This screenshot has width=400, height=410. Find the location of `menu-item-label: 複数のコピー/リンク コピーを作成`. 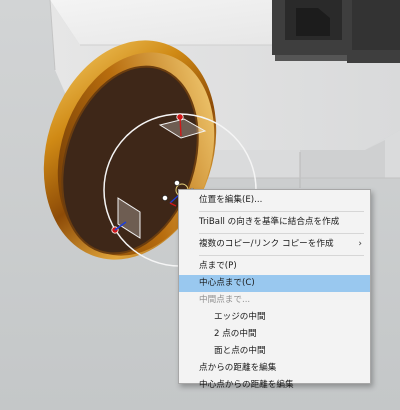

menu-item-label: 複数のコピー/リンク コピーを作成 is located at coordinates (266, 244).